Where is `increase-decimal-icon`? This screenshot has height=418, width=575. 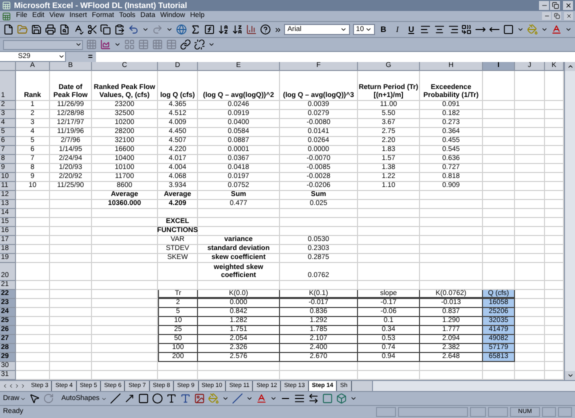
increase-decimal-icon is located at coordinates (480, 29).